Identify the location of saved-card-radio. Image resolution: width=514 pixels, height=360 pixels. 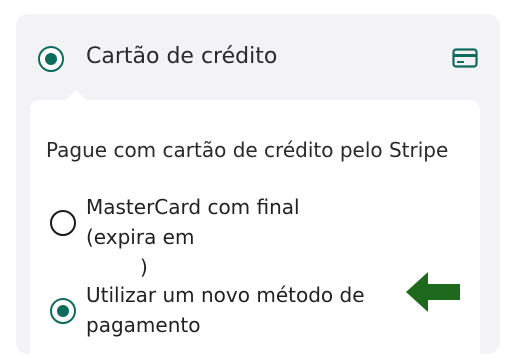
(63, 223).